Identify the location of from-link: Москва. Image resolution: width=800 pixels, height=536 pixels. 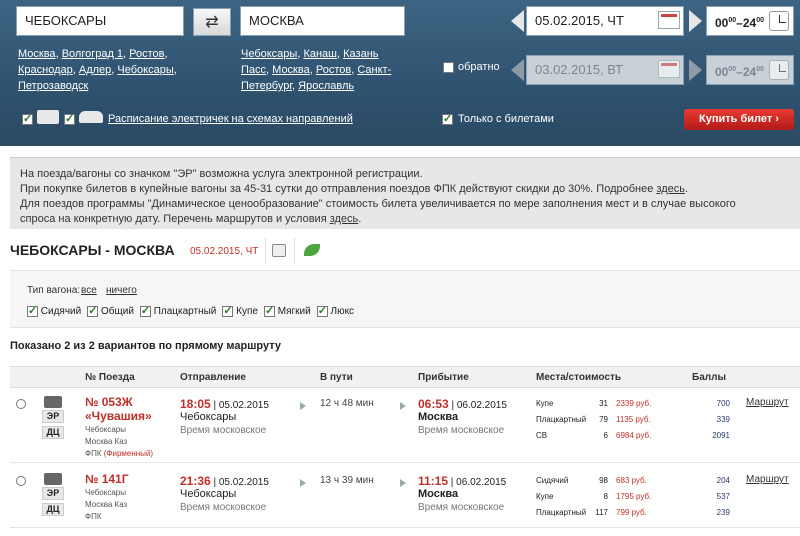
(37, 54).